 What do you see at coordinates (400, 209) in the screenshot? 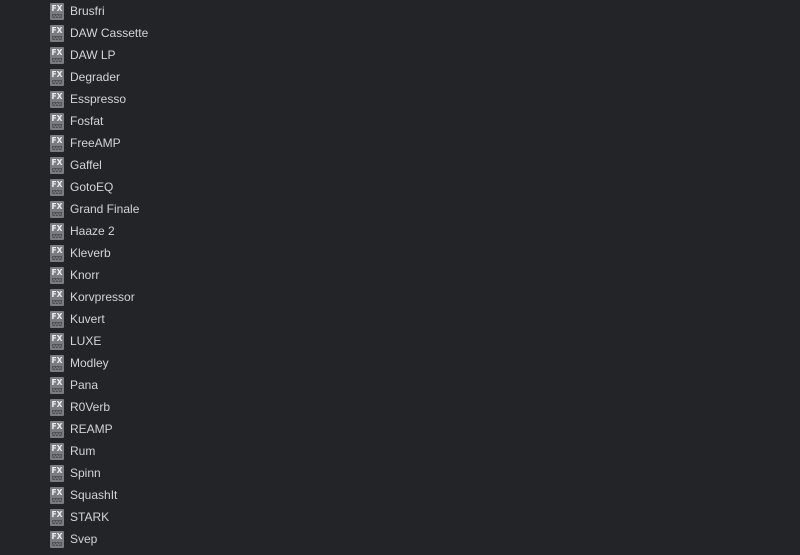
I see `plugin-item: FX Grand Finale` at bounding box center [400, 209].